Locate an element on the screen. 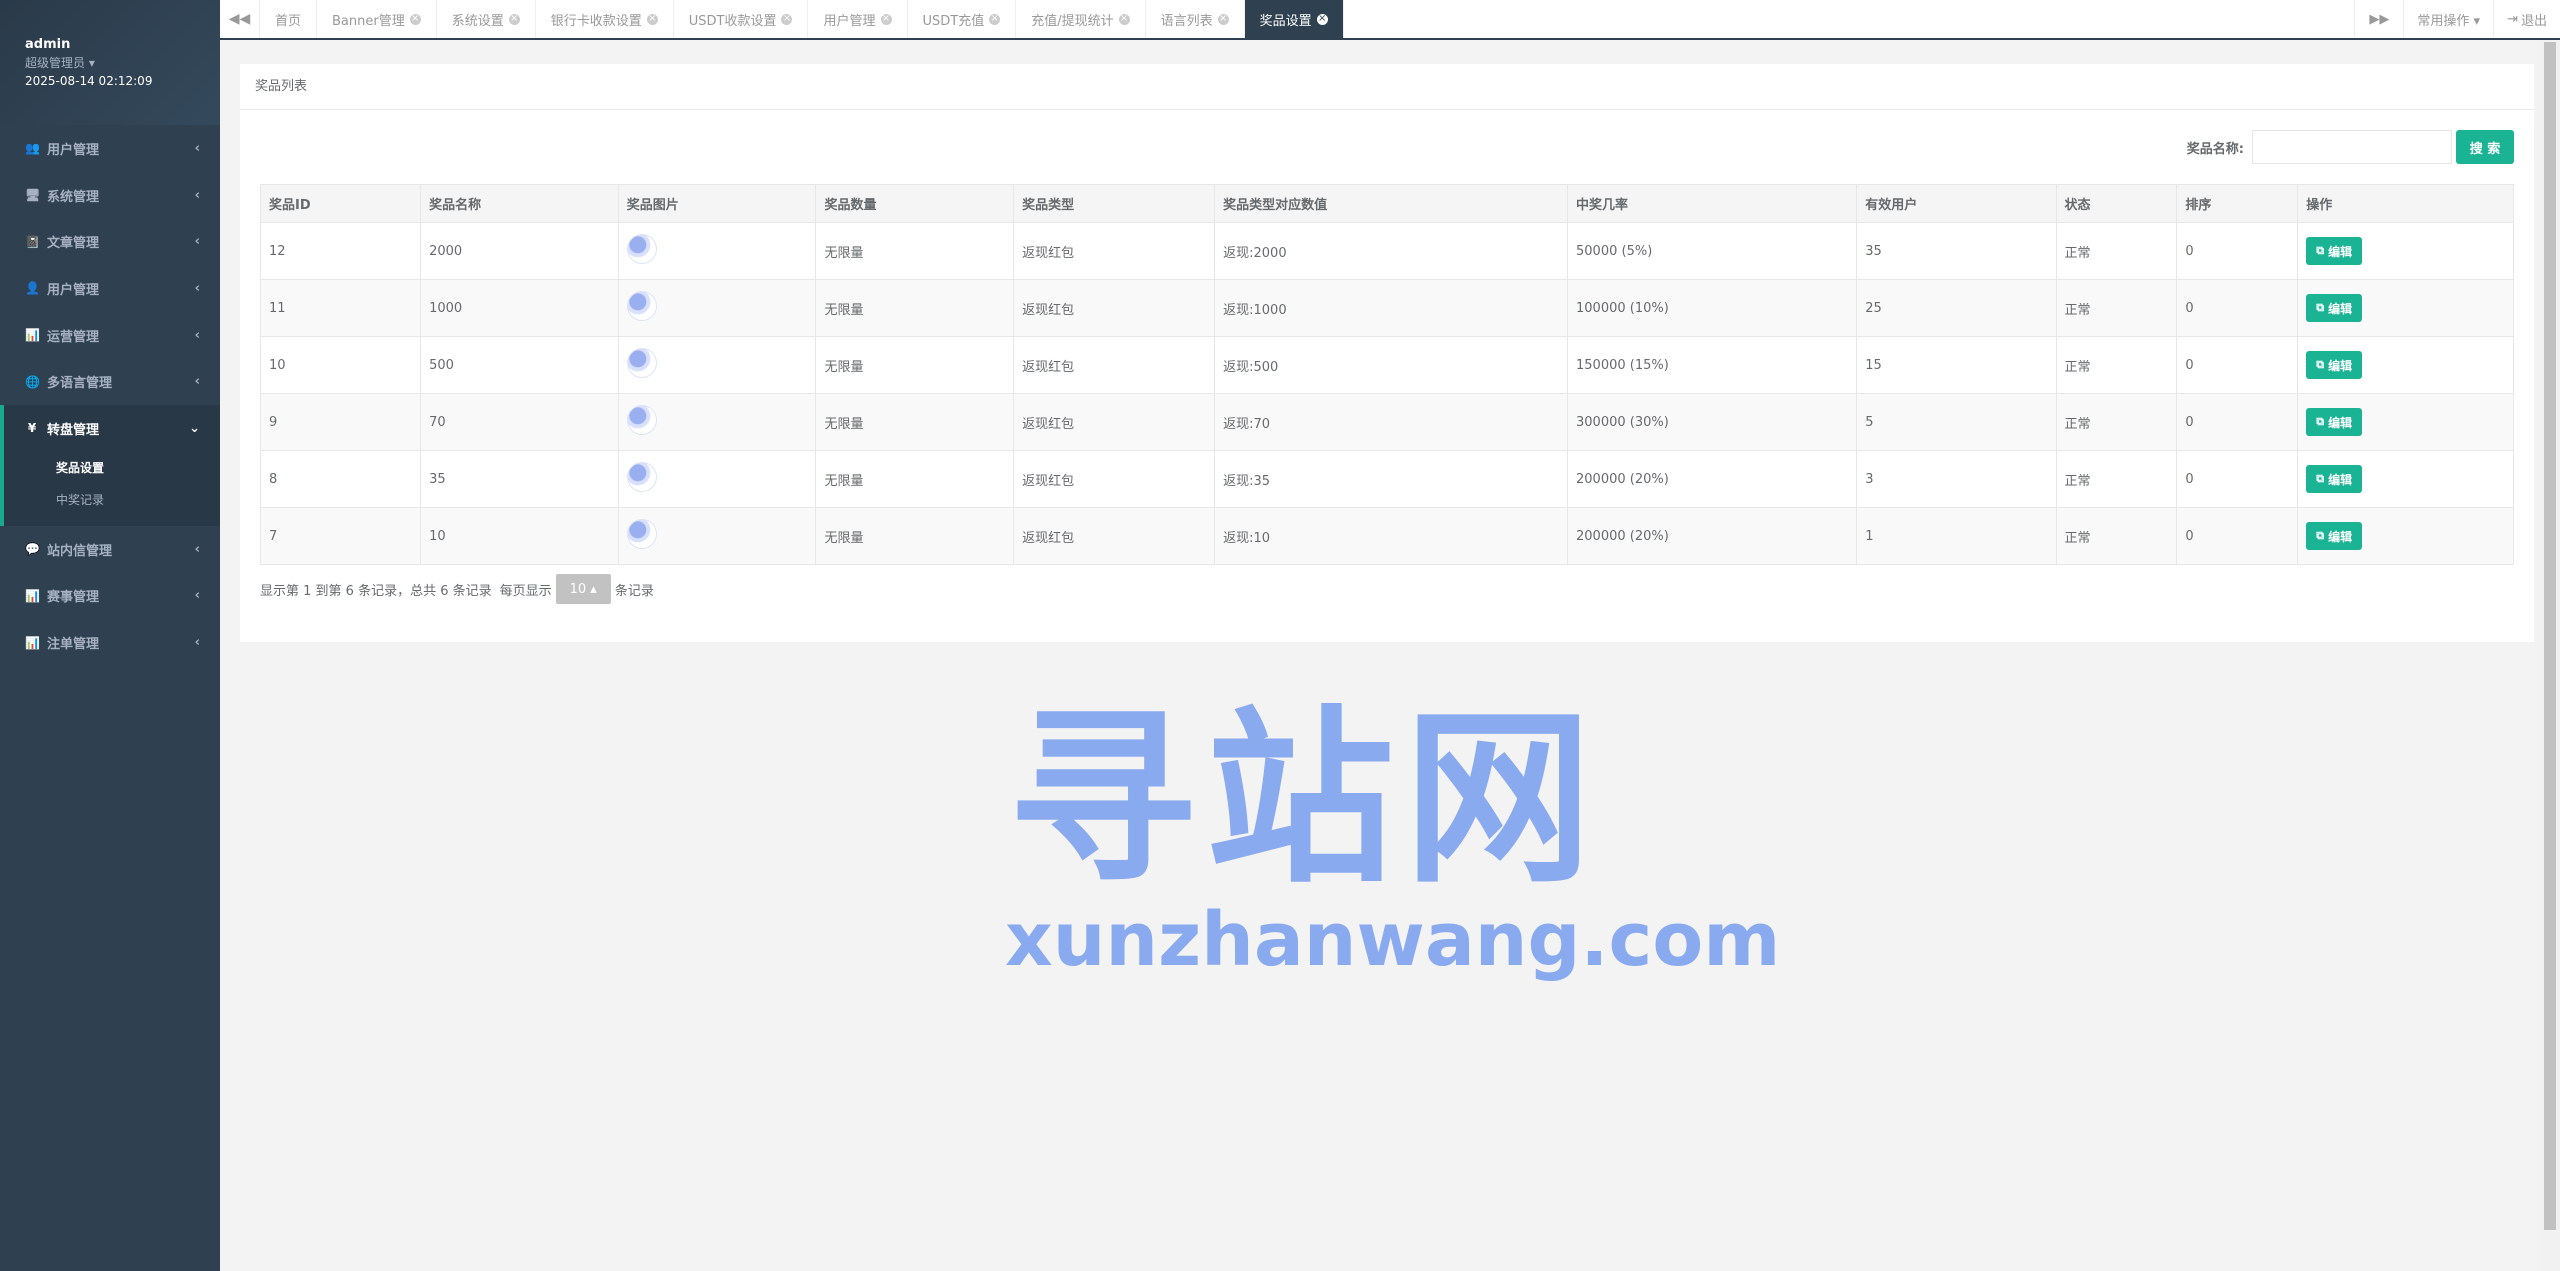 Image resolution: width=2560 pixels, height=1271 pixels. tab: 用户管理 × is located at coordinates (858, 19).